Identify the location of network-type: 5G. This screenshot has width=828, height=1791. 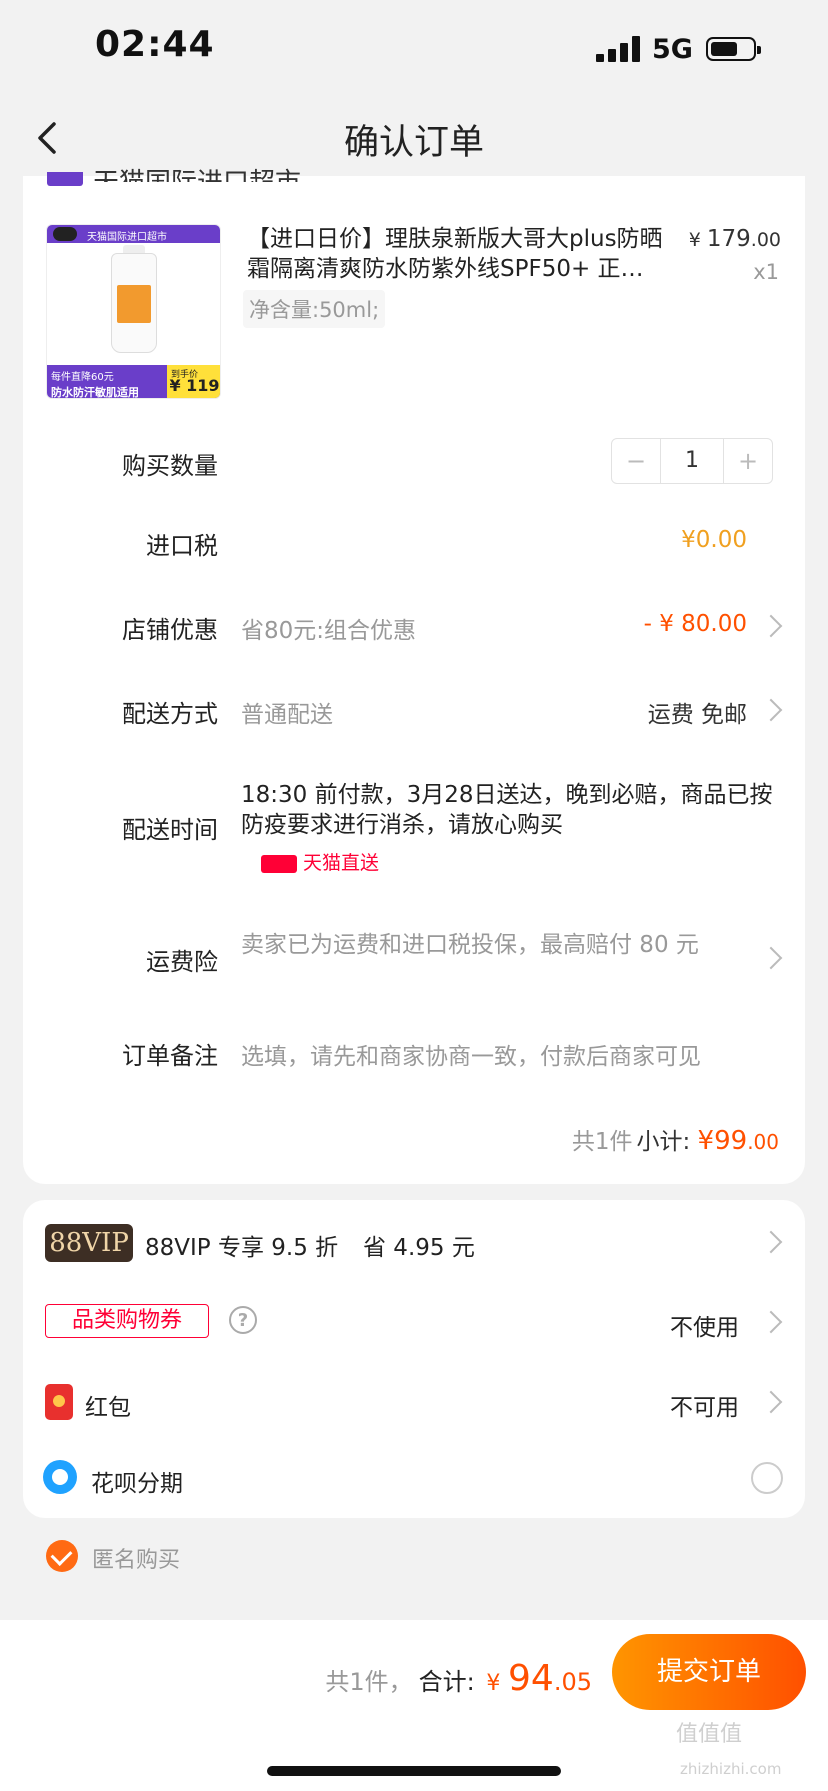
(672, 49).